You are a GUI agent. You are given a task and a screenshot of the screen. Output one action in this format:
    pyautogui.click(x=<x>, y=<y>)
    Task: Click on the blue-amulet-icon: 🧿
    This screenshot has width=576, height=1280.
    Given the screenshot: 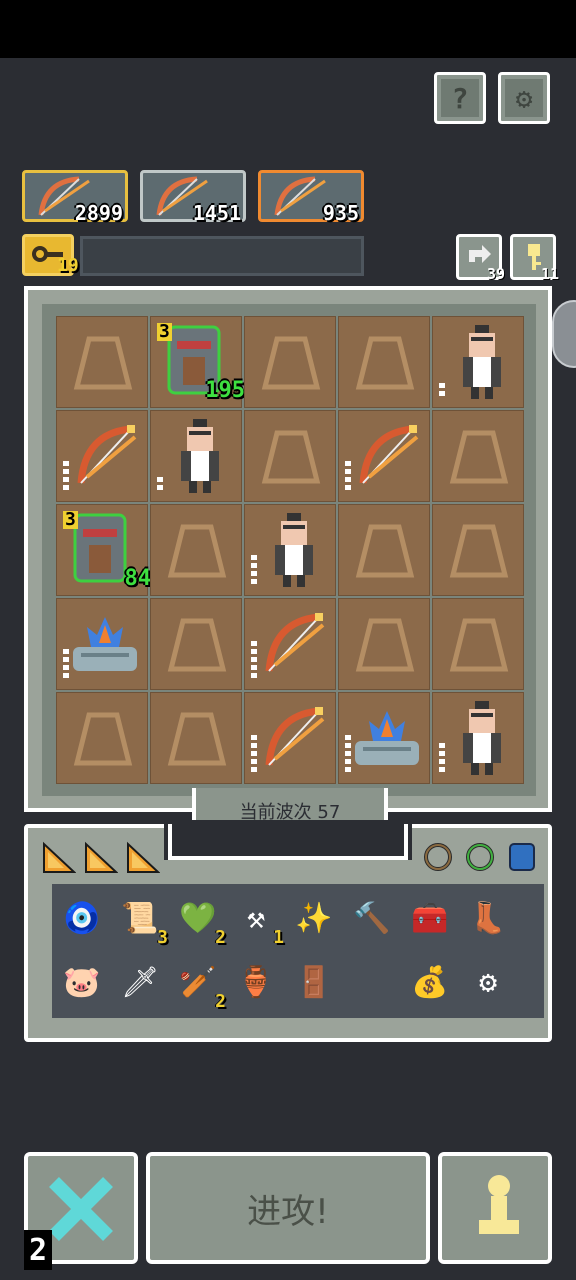 What is the action you would take?
    pyautogui.click(x=82, y=918)
    